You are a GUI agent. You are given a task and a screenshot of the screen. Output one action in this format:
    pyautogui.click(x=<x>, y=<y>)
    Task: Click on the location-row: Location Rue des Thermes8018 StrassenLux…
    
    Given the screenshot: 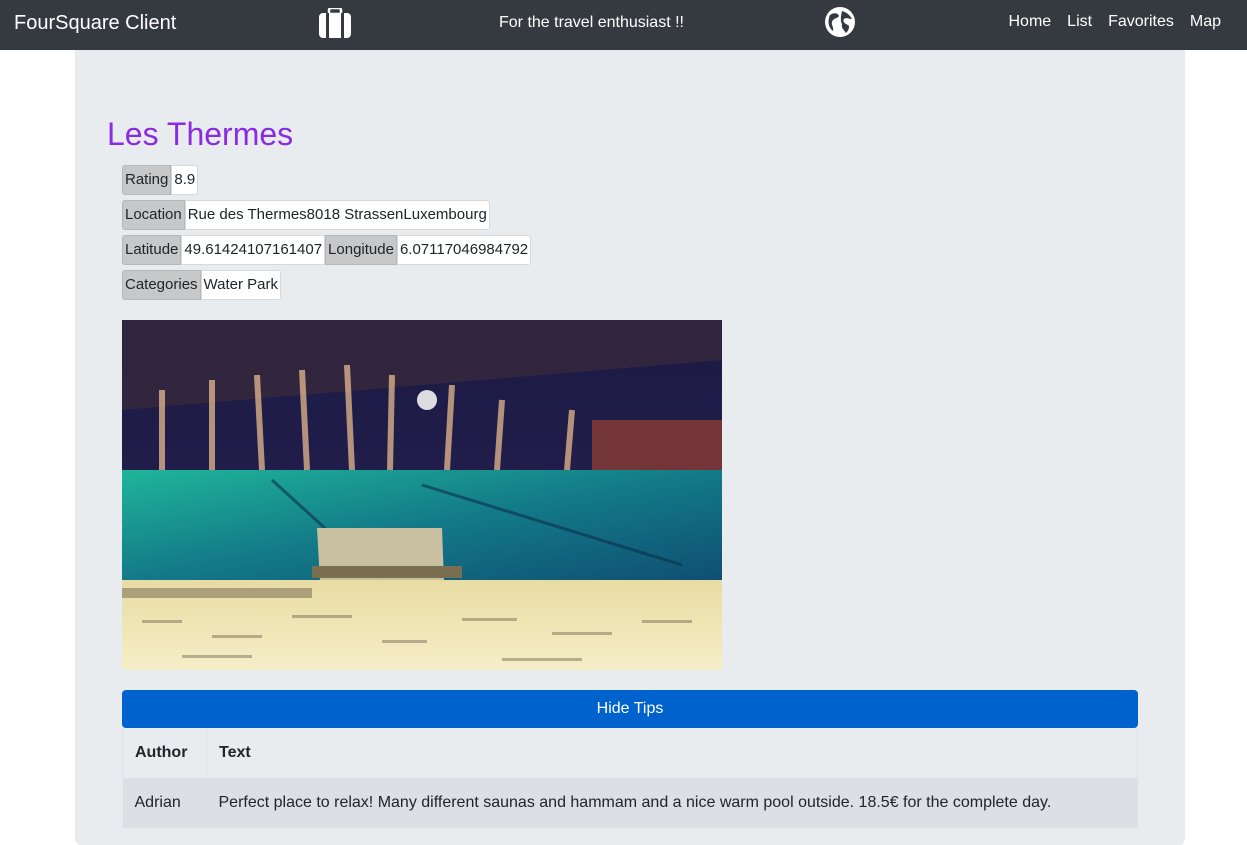 What is the action you would take?
    pyautogui.click(x=306, y=215)
    